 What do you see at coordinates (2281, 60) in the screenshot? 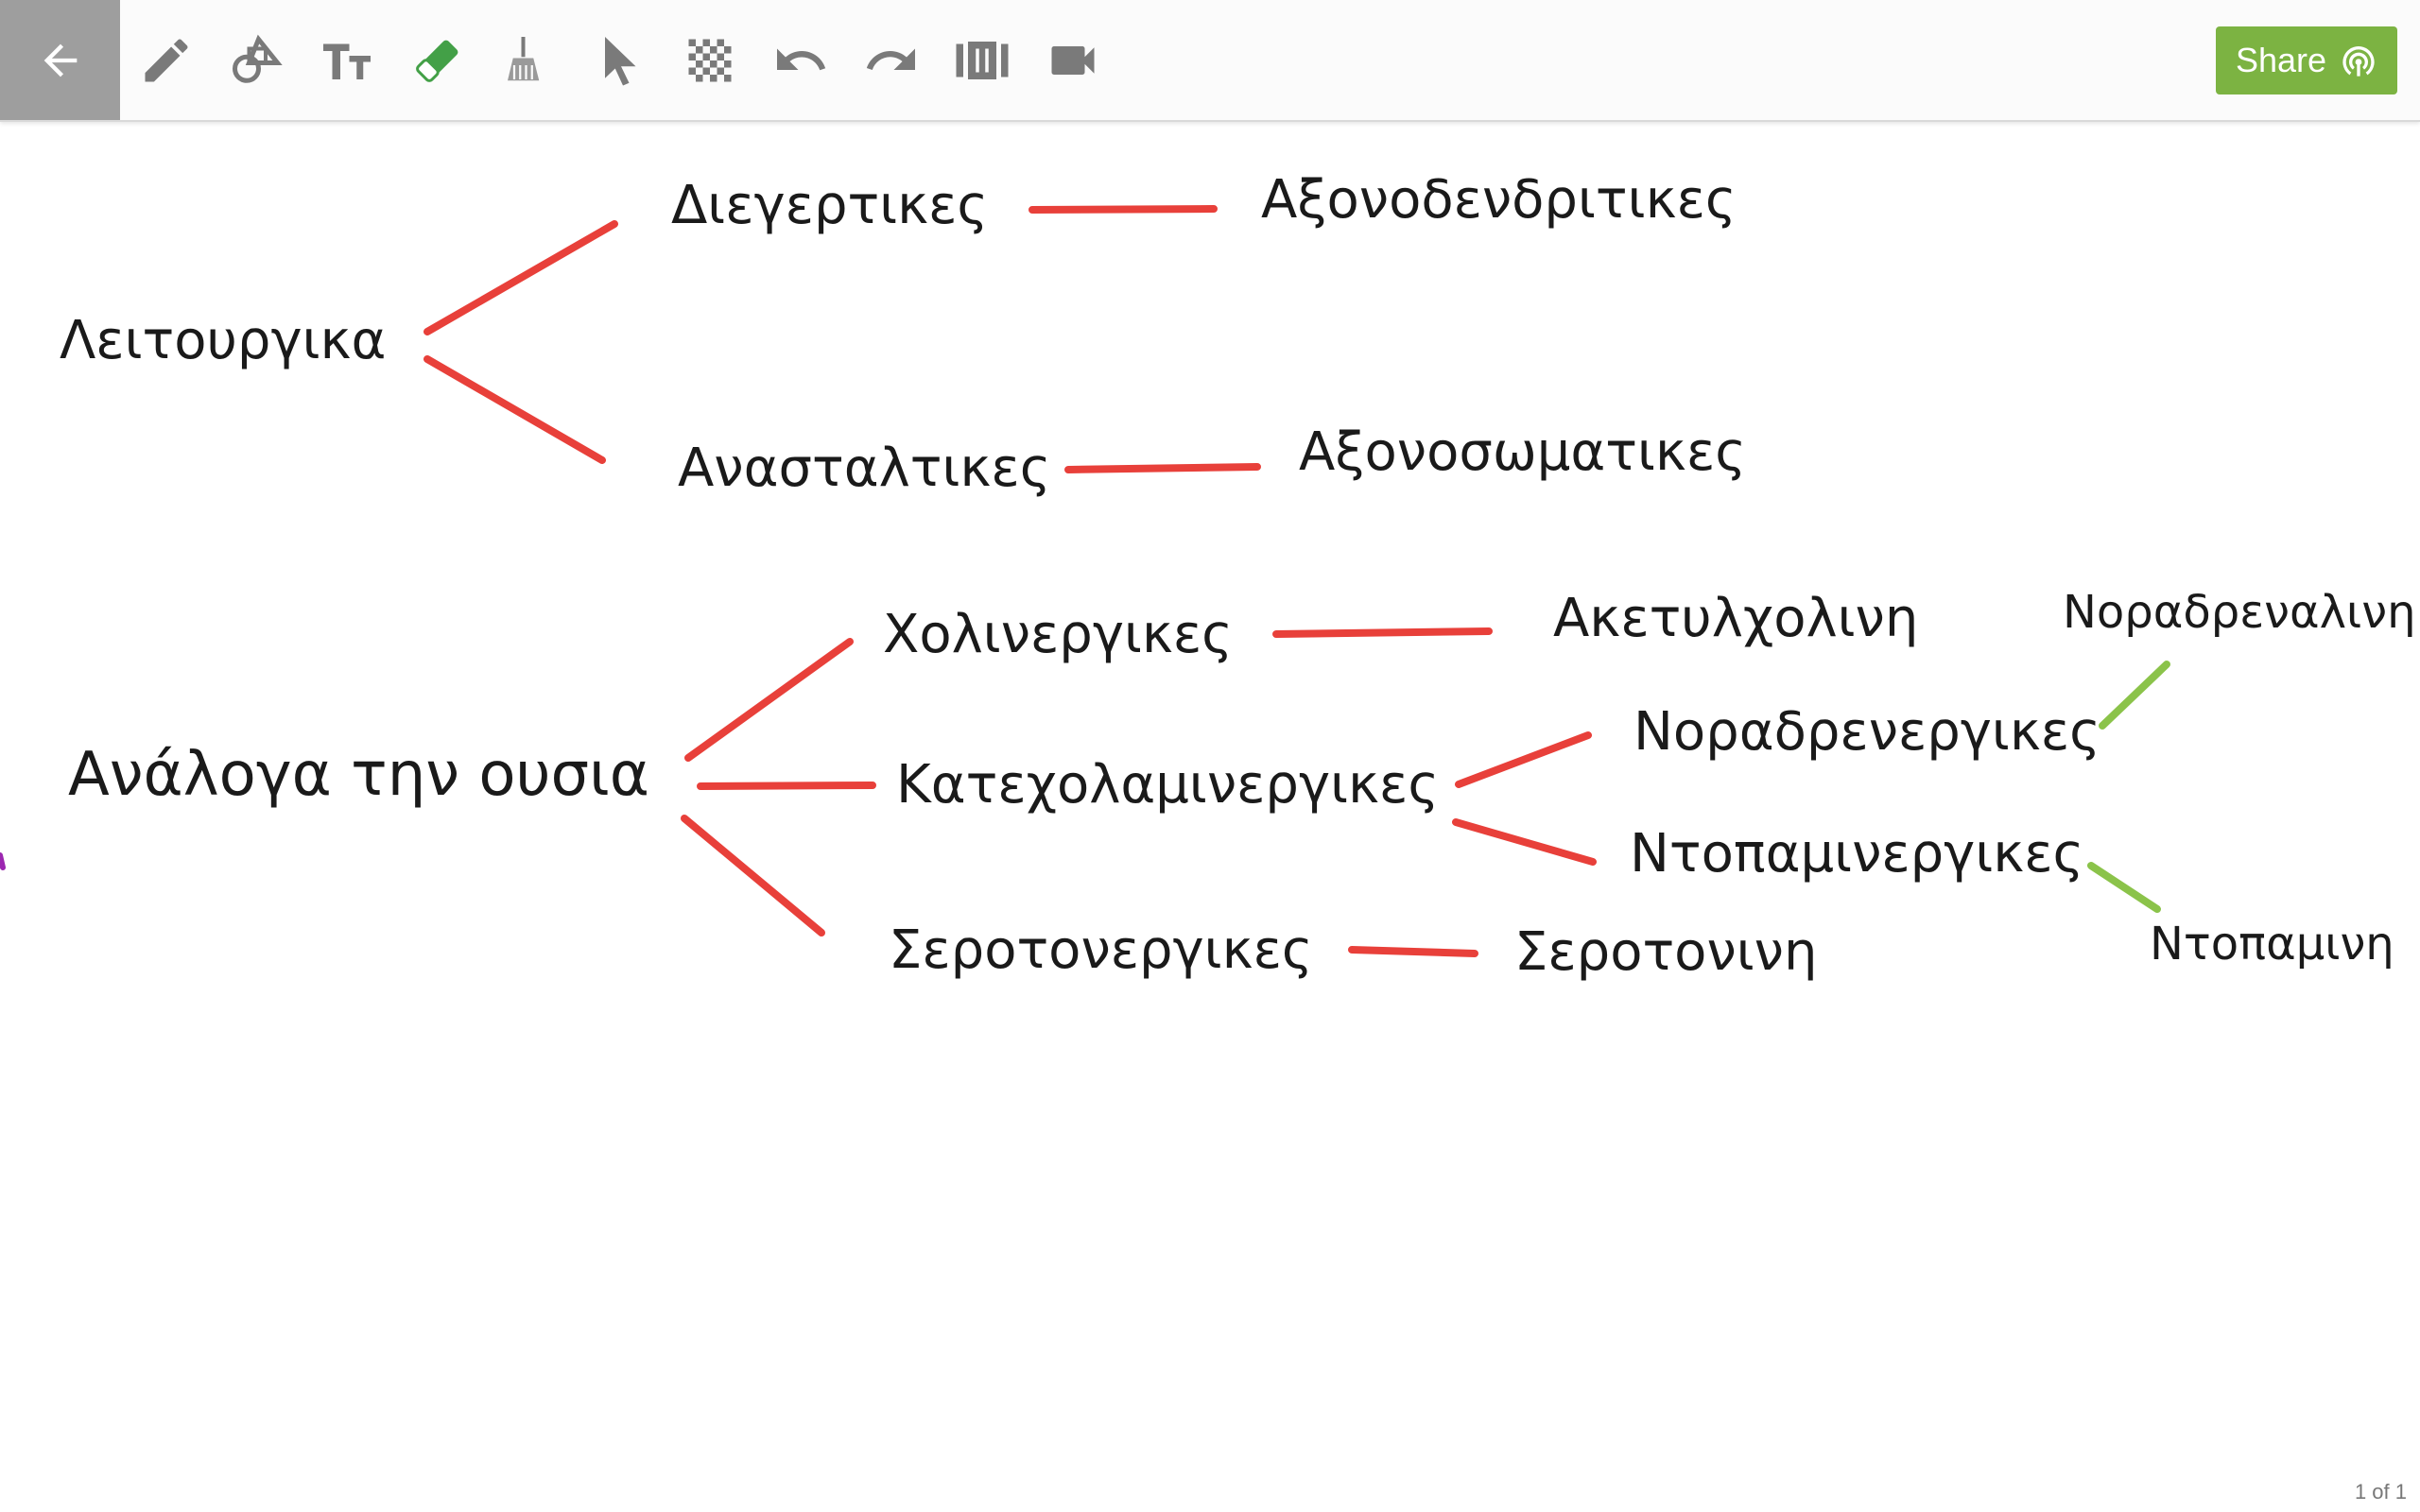
I see `share-label: Share` at bounding box center [2281, 60].